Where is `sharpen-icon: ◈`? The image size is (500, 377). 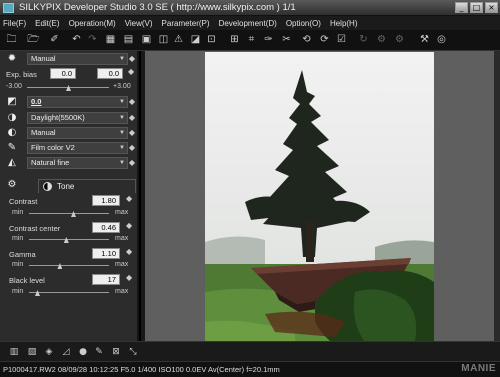 sharpen-icon: ◈ is located at coordinates (49, 352).